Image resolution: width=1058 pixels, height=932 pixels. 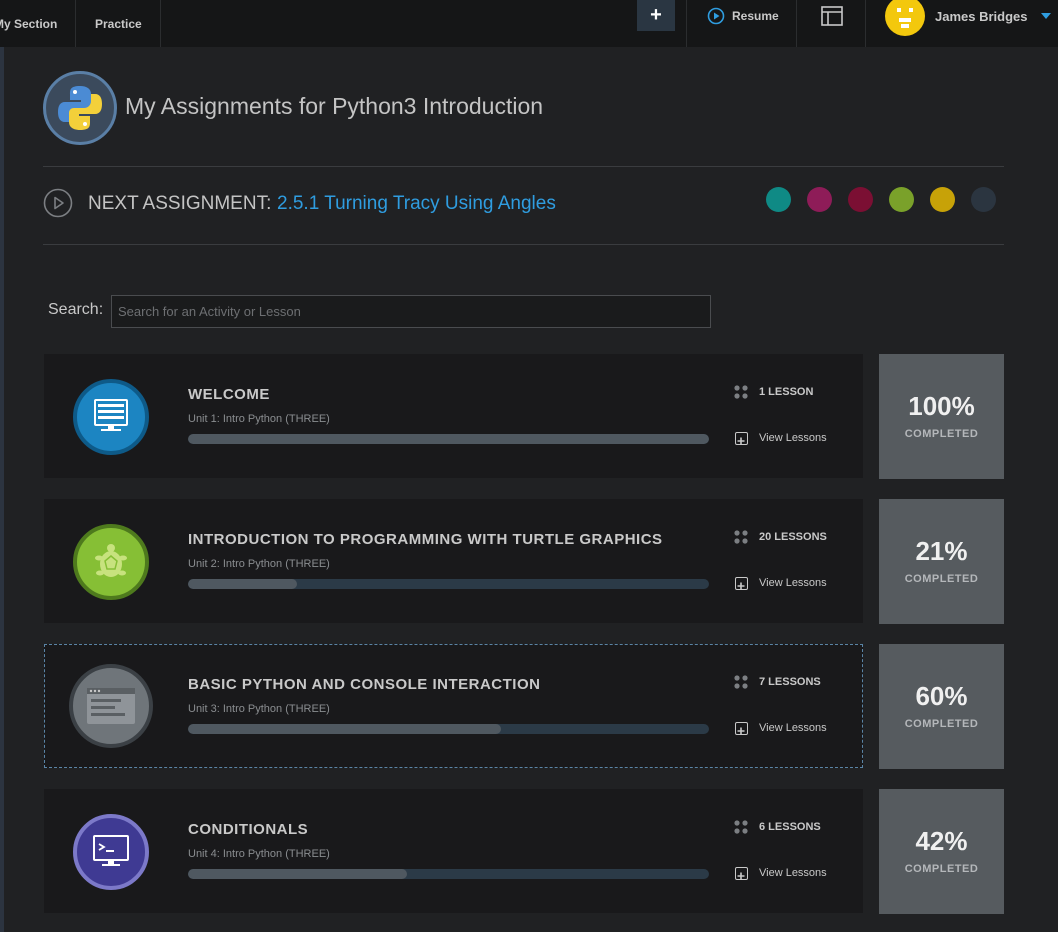 What do you see at coordinates (259, 709) in the screenshot?
I see `unit-subtitle: Unit 3: Intro Python (THREE)` at bounding box center [259, 709].